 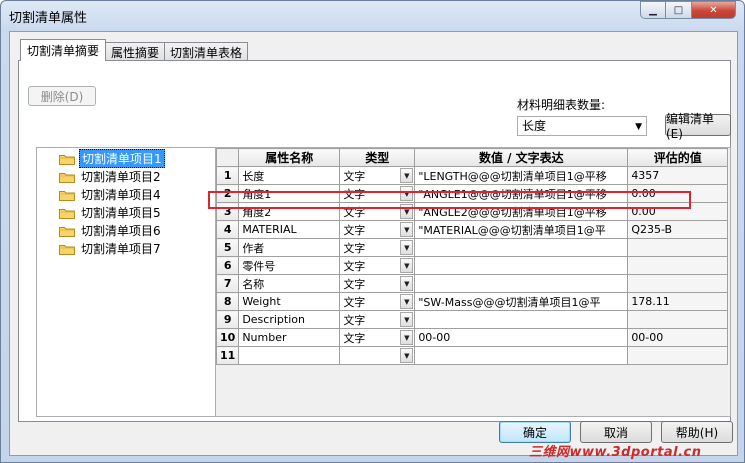 I want to click on row-number: 7, so click(x=227, y=283).